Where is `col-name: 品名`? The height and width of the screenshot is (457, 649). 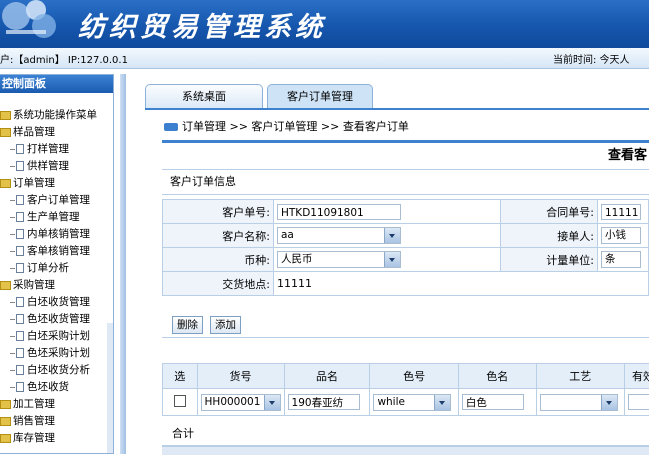
col-name: 品名 is located at coordinates (327, 376).